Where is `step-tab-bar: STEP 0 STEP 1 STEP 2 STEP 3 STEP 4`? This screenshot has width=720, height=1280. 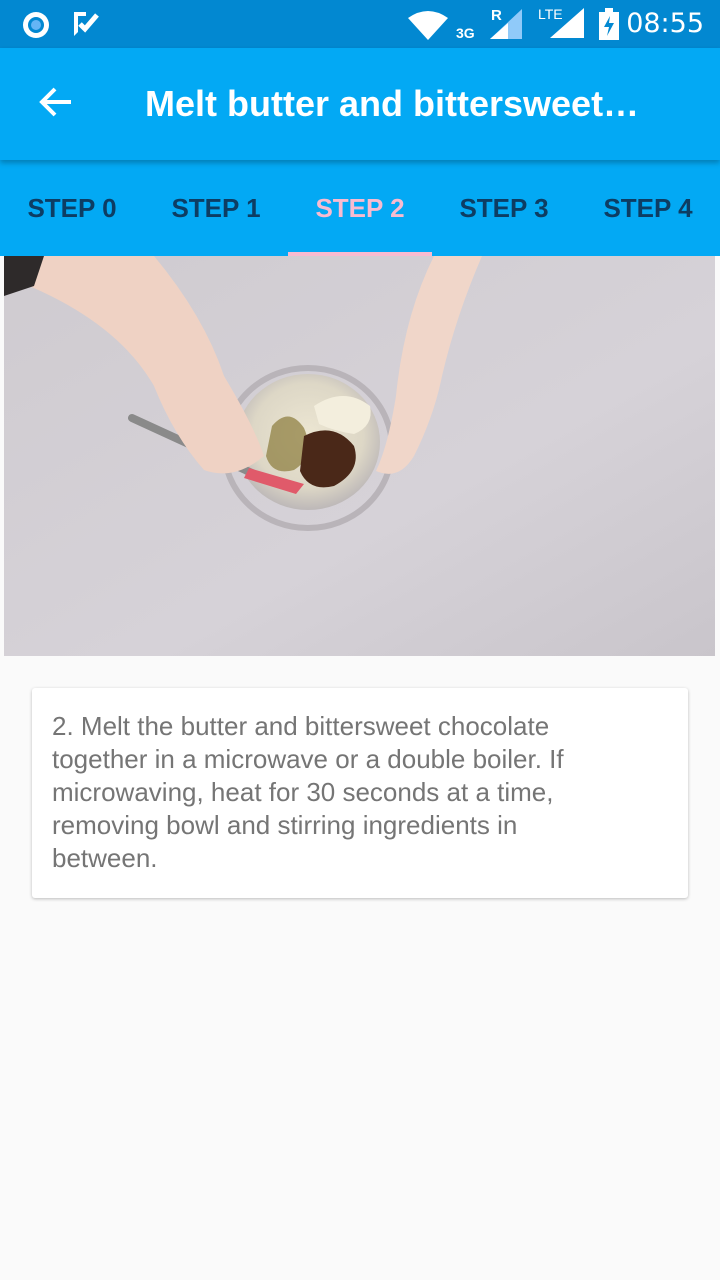
step-tab-bar: STEP 0 STEP 1 STEP 2 STEP 3 STEP 4 is located at coordinates (360, 208).